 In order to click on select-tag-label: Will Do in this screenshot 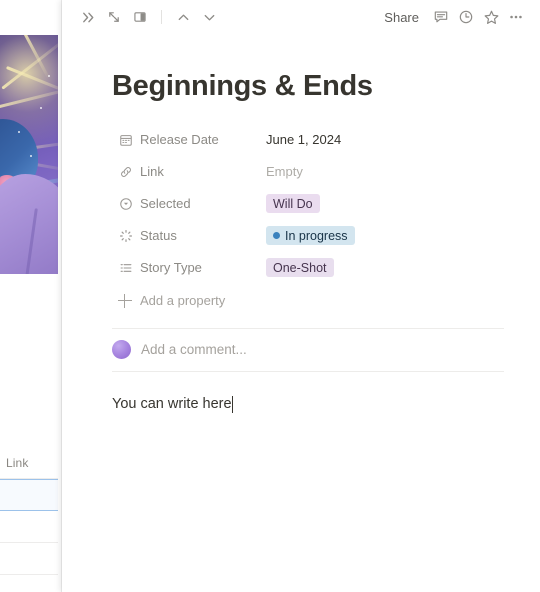, I will do `click(293, 203)`.